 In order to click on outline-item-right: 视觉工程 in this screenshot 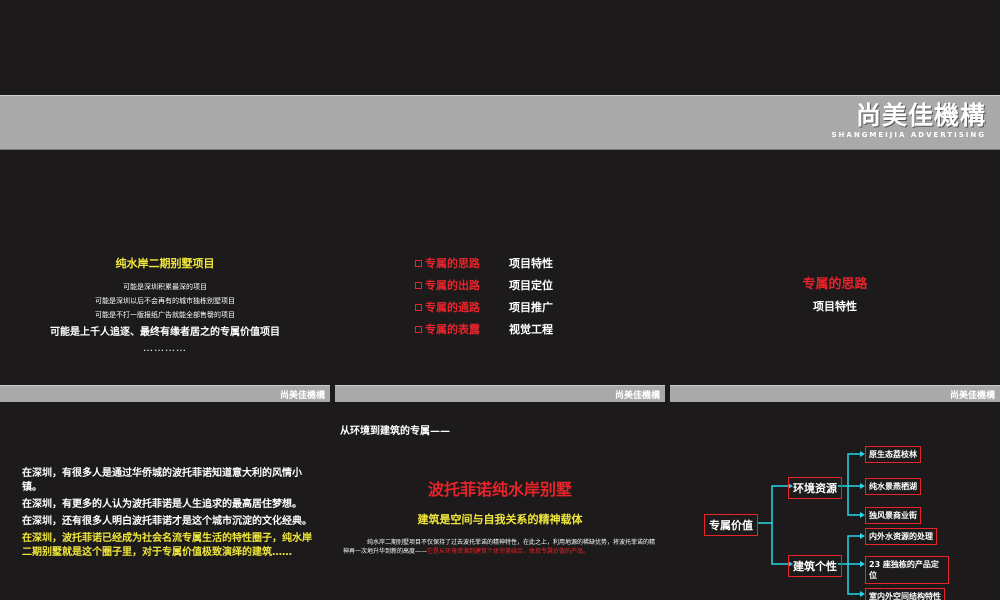, I will do `click(531, 329)`.